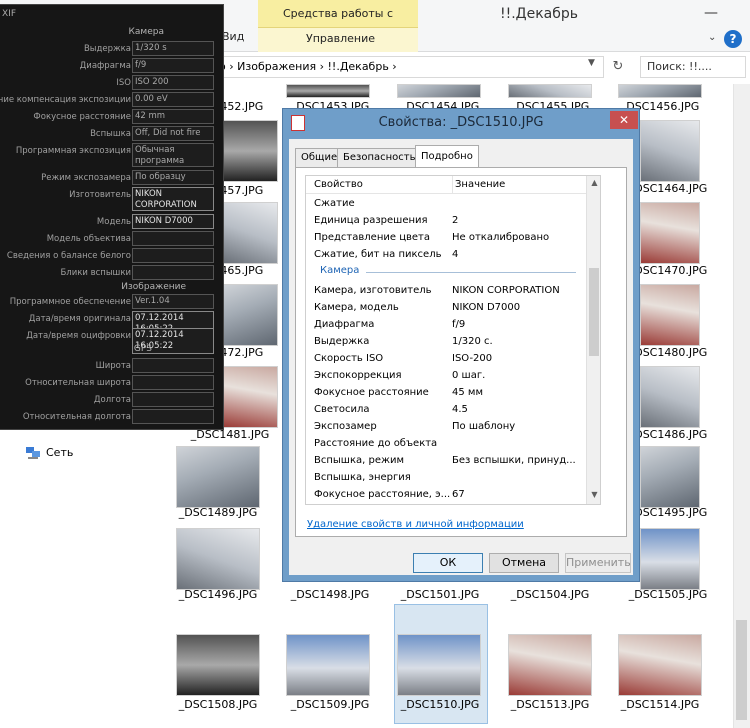  Describe the element at coordinates (524, 563) in the screenshot. I see `cancel-button: Отмена` at that location.